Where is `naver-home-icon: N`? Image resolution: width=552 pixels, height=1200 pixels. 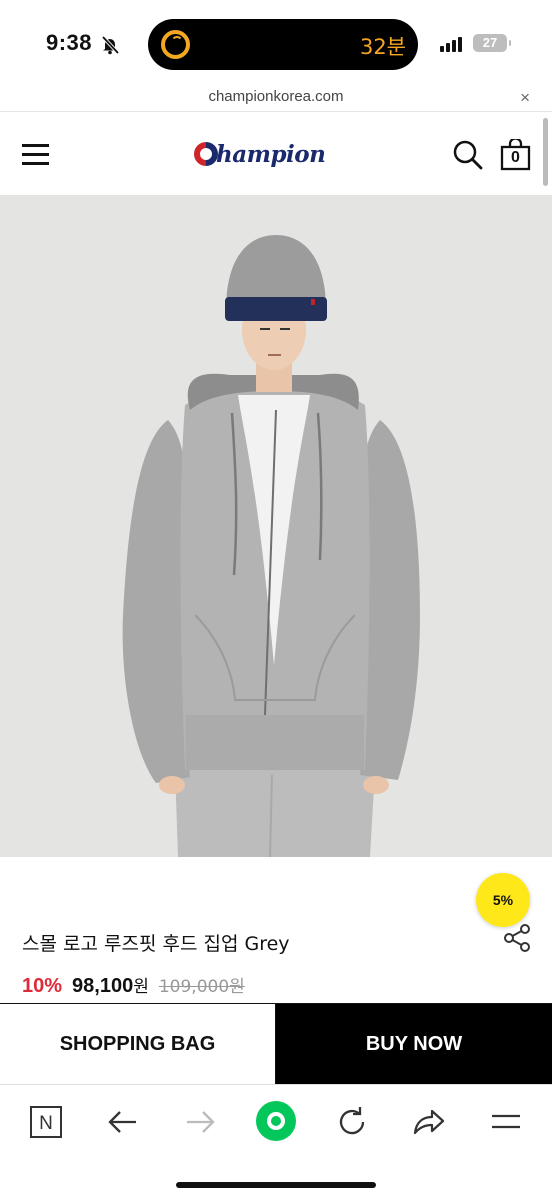 naver-home-icon: N is located at coordinates (46, 1122).